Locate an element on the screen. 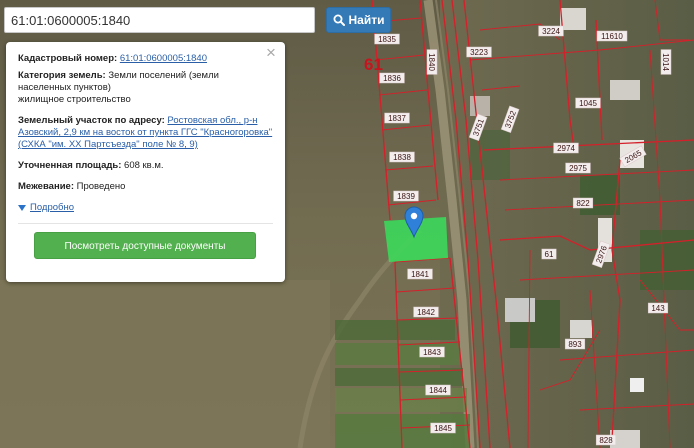 The width and height of the screenshot is (694, 448). survey-row: Межевание: Проведено is located at coordinates (145, 187).